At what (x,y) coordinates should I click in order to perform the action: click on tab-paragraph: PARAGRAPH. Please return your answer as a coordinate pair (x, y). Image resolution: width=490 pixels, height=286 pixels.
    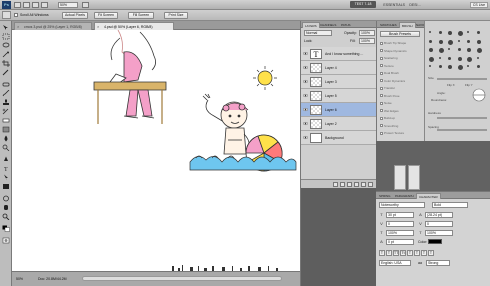
    Looking at the image, I should click on (404, 196).